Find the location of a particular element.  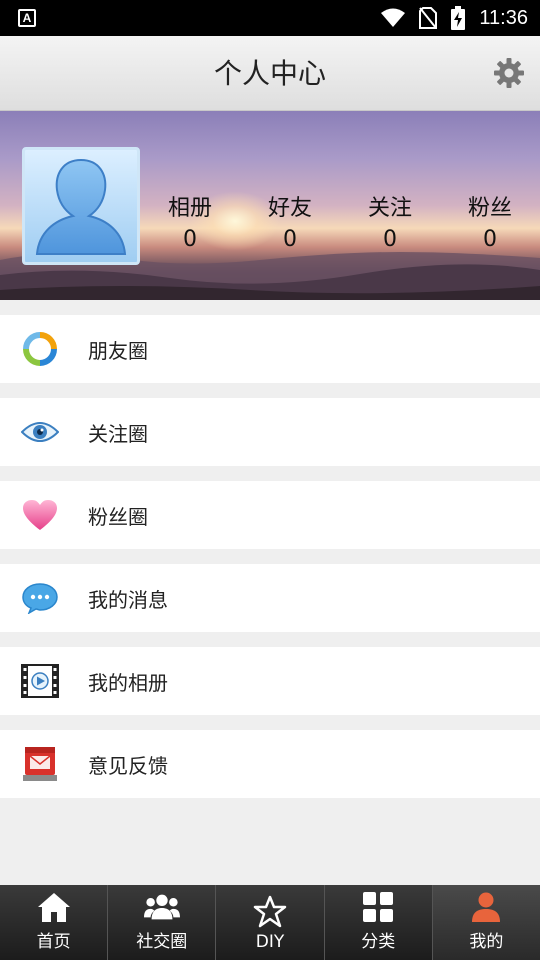

page-title: 个人中心 is located at coordinates (269, 73).